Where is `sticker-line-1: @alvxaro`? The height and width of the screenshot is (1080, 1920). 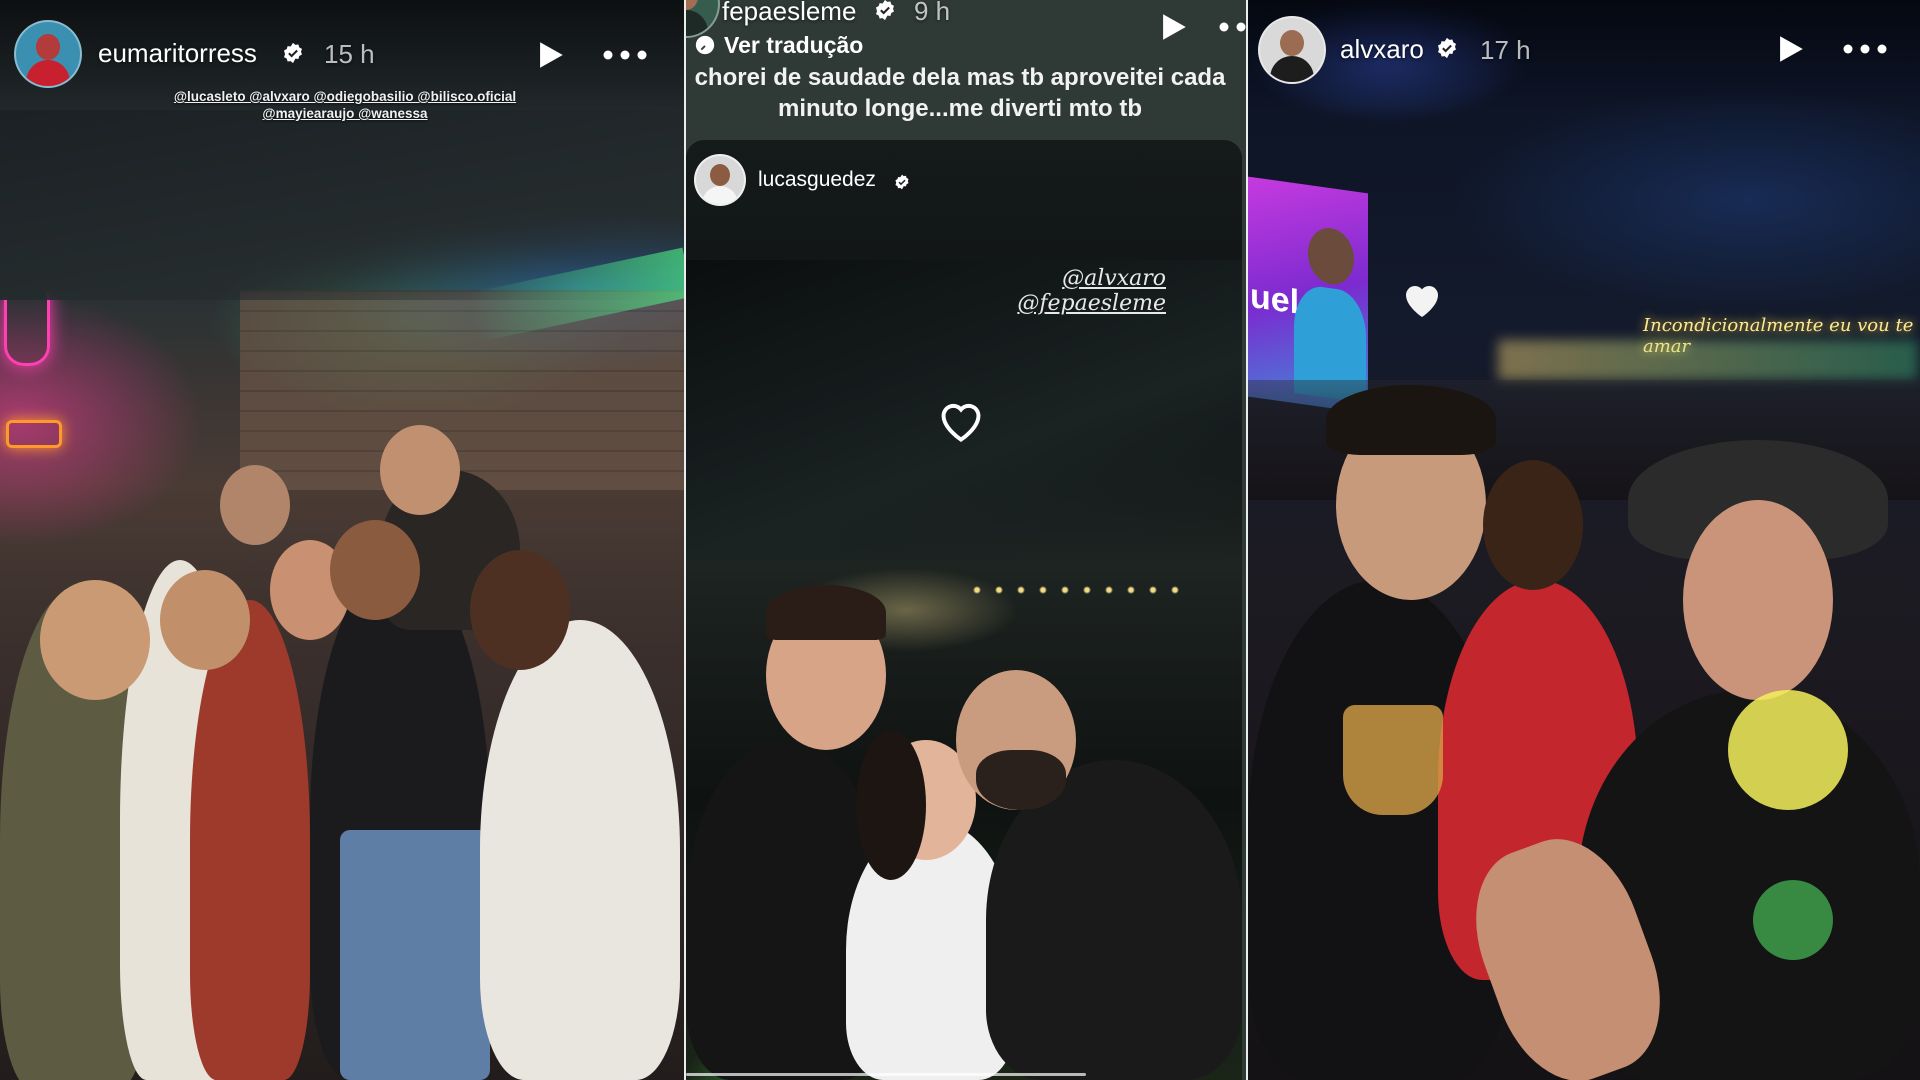
sticker-line-1: @alvxaro is located at coordinates (1076, 278).